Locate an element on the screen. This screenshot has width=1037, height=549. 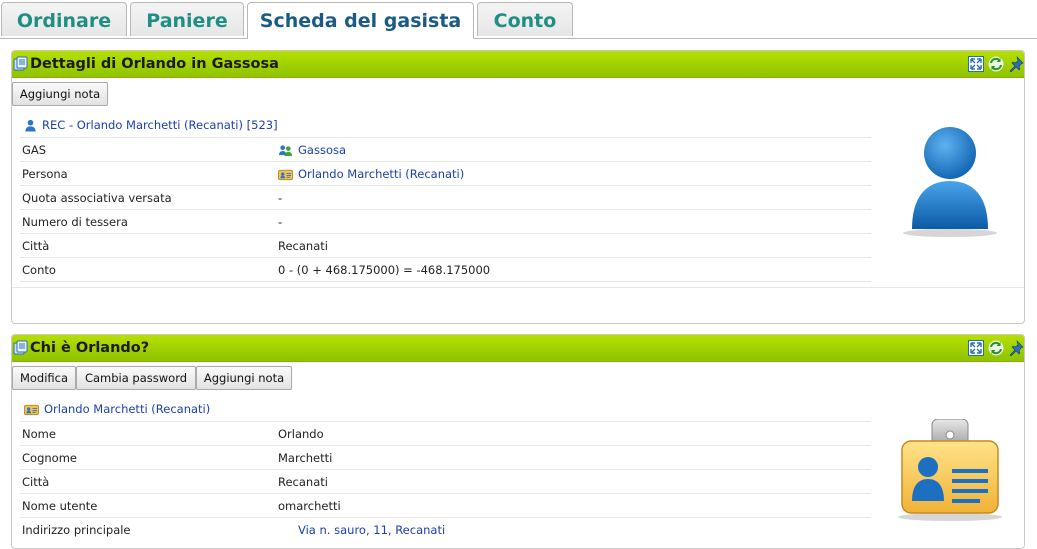
row-label: Cognome is located at coordinates (49, 458).